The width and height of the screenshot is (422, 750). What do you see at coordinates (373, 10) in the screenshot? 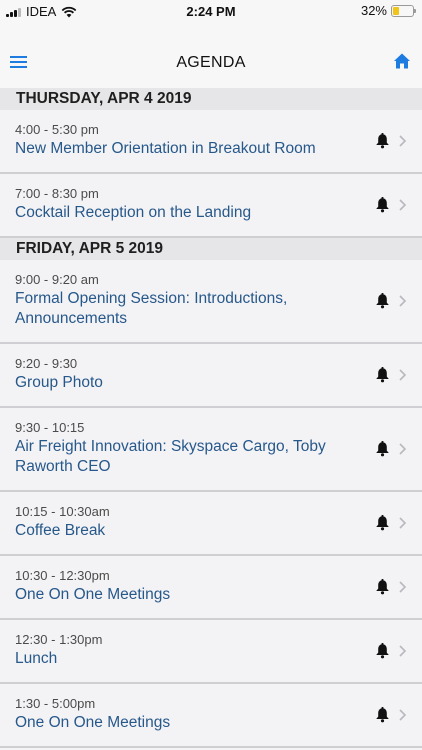
I see `battery-percentage: 32%` at bounding box center [373, 10].